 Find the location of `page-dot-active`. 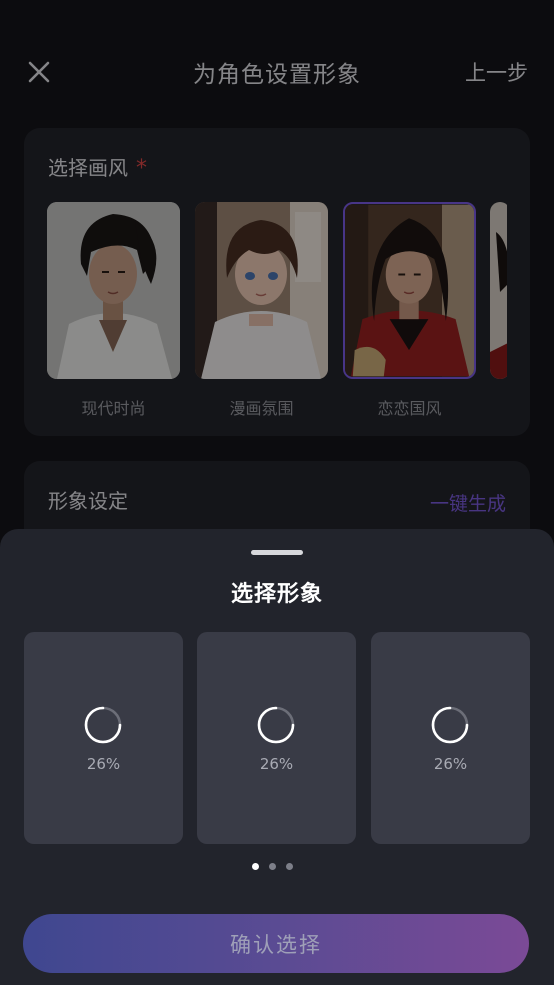

page-dot-active is located at coordinates (255, 866).